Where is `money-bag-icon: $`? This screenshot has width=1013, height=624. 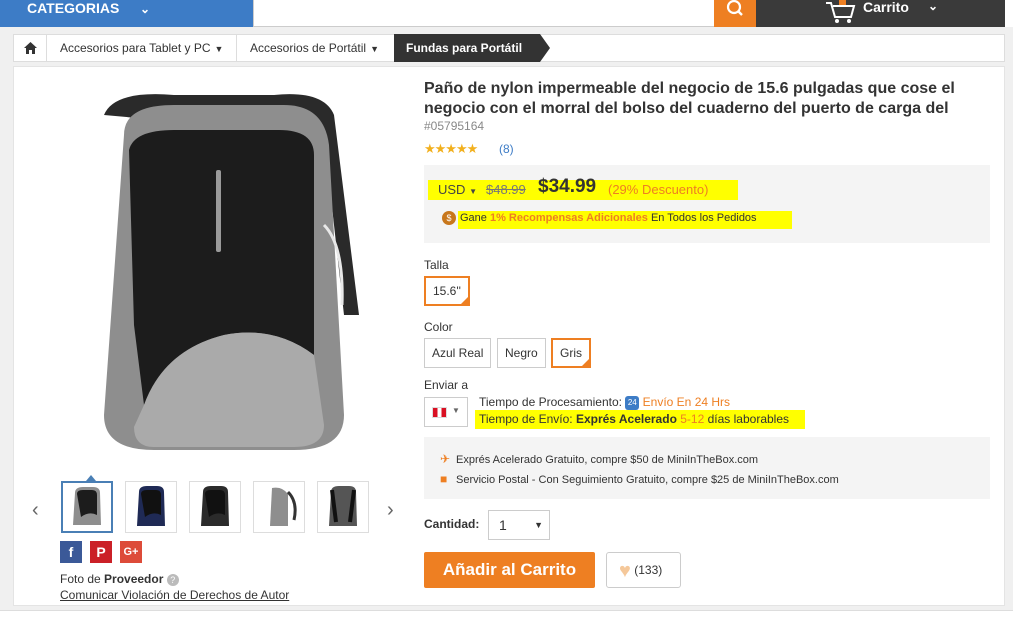 money-bag-icon: $ is located at coordinates (449, 218).